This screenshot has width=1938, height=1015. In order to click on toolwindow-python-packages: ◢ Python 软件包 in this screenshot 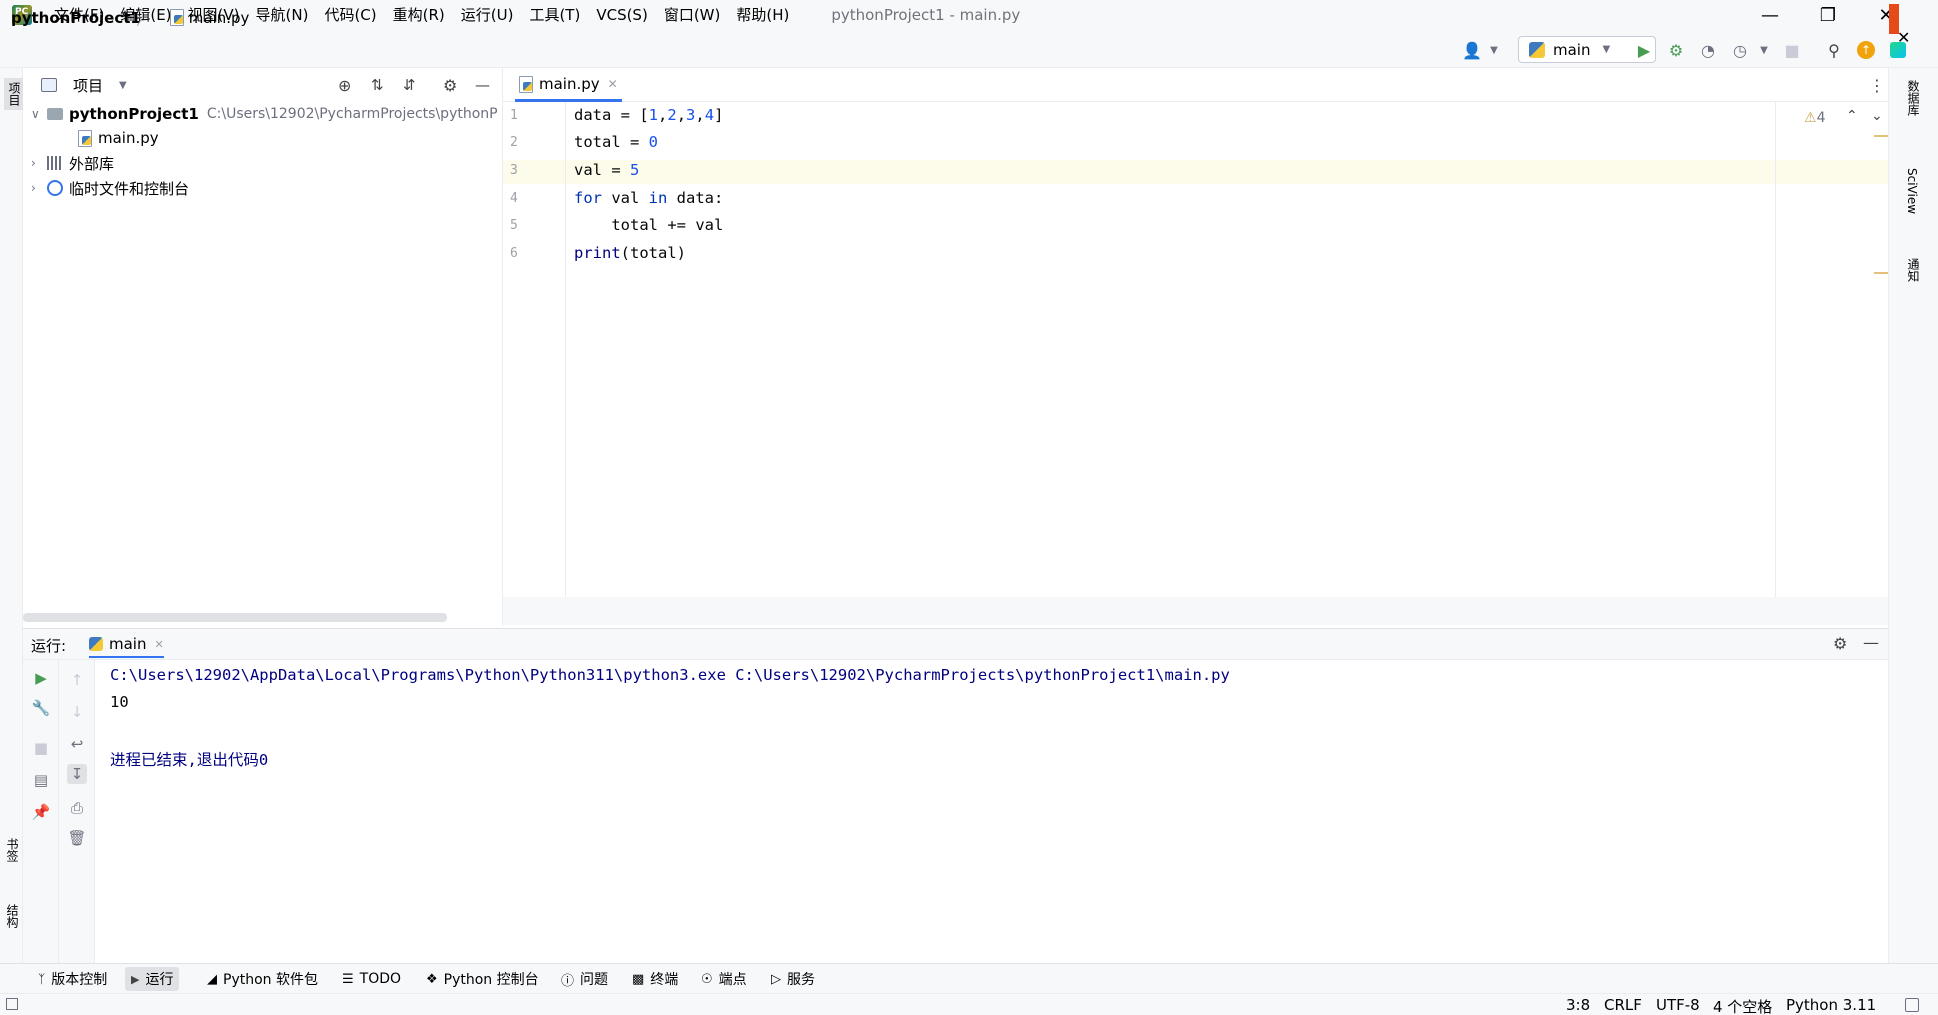, I will do `click(262, 979)`.